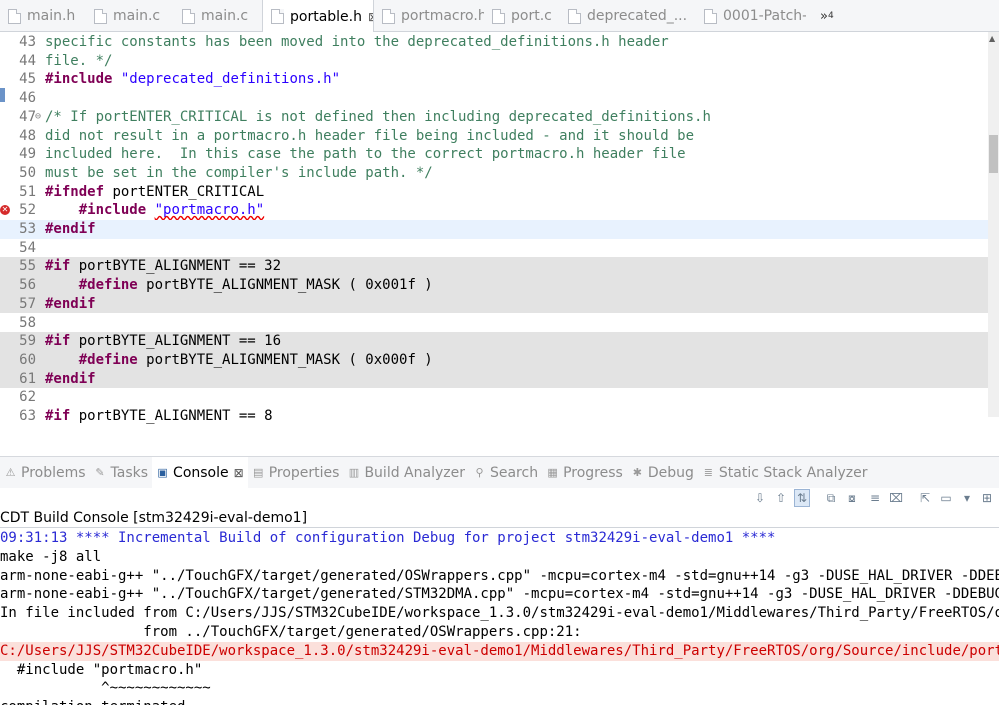 The width and height of the screenshot is (999, 705). What do you see at coordinates (875, 498) in the screenshot?
I see `word-wrap-icon: ≡` at bounding box center [875, 498].